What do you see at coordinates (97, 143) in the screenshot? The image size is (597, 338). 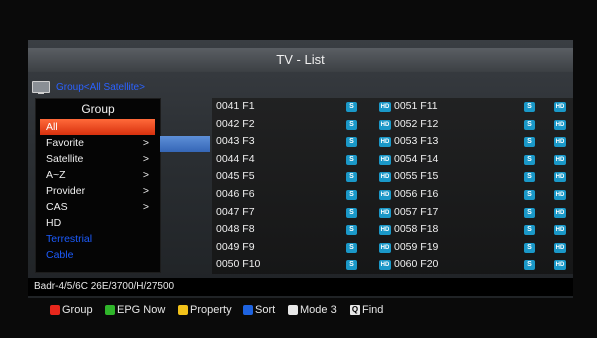 I see `group-item-favorite: Favorite >` at bounding box center [97, 143].